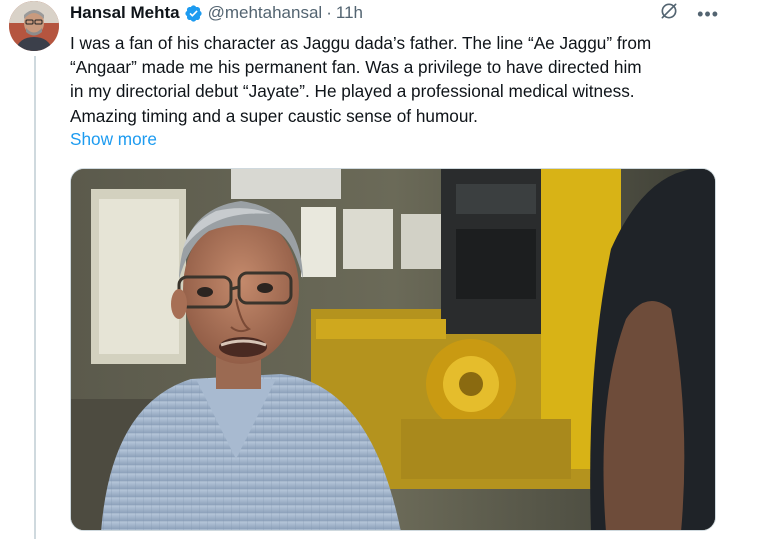 The width and height of the screenshot is (757, 539). What do you see at coordinates (265, 13) in the screenshot?
I see `author-handle: @mehtahansal` at bounding box center [265, 13].